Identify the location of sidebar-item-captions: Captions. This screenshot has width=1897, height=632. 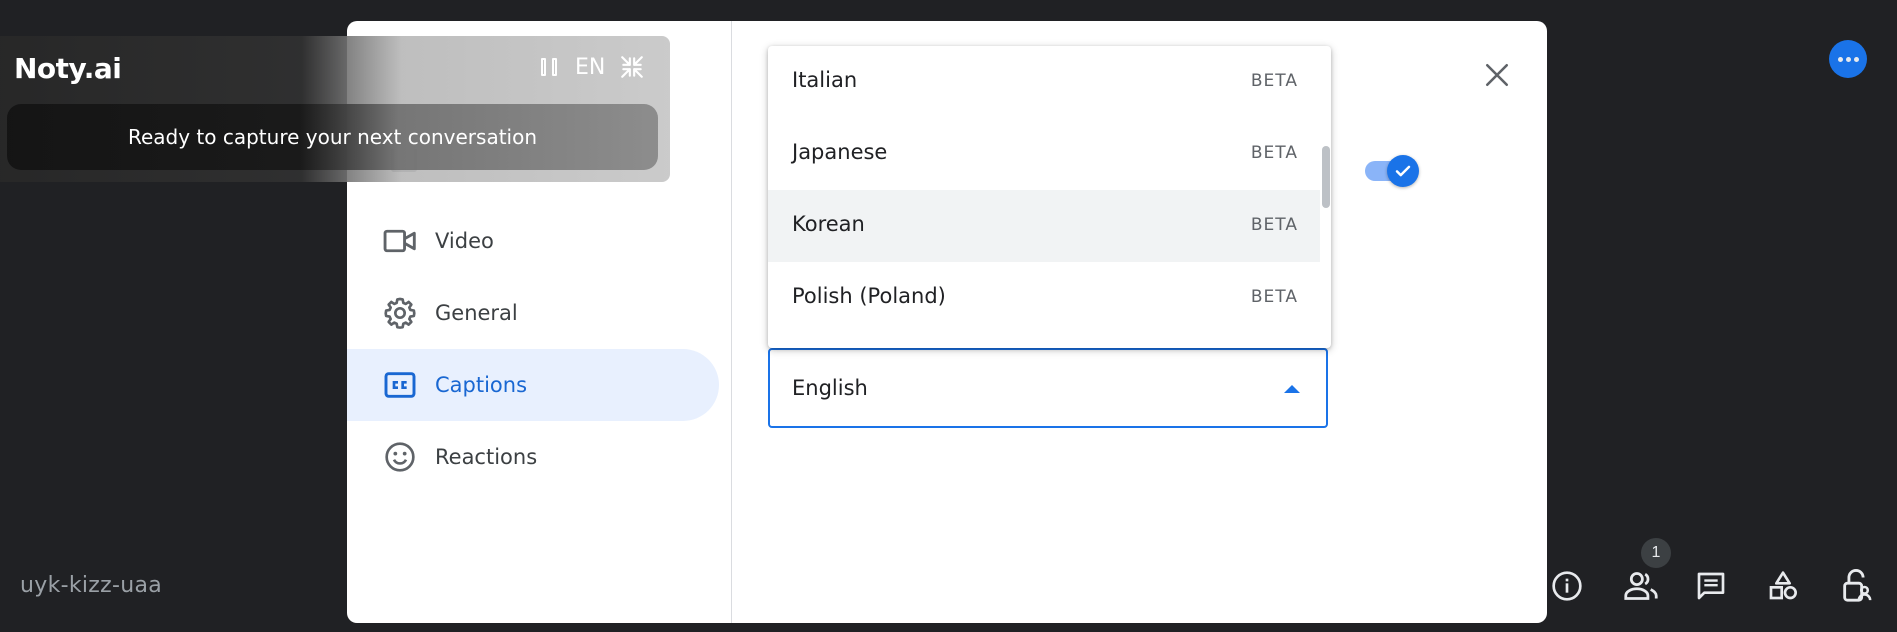
(533, 385).